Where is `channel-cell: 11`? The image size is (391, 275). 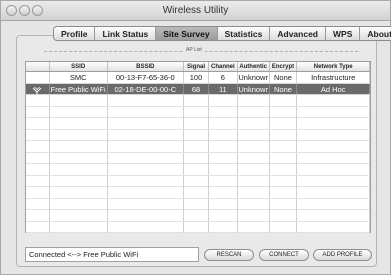
channel-cell: 11 is located at coordinates (223, 88).